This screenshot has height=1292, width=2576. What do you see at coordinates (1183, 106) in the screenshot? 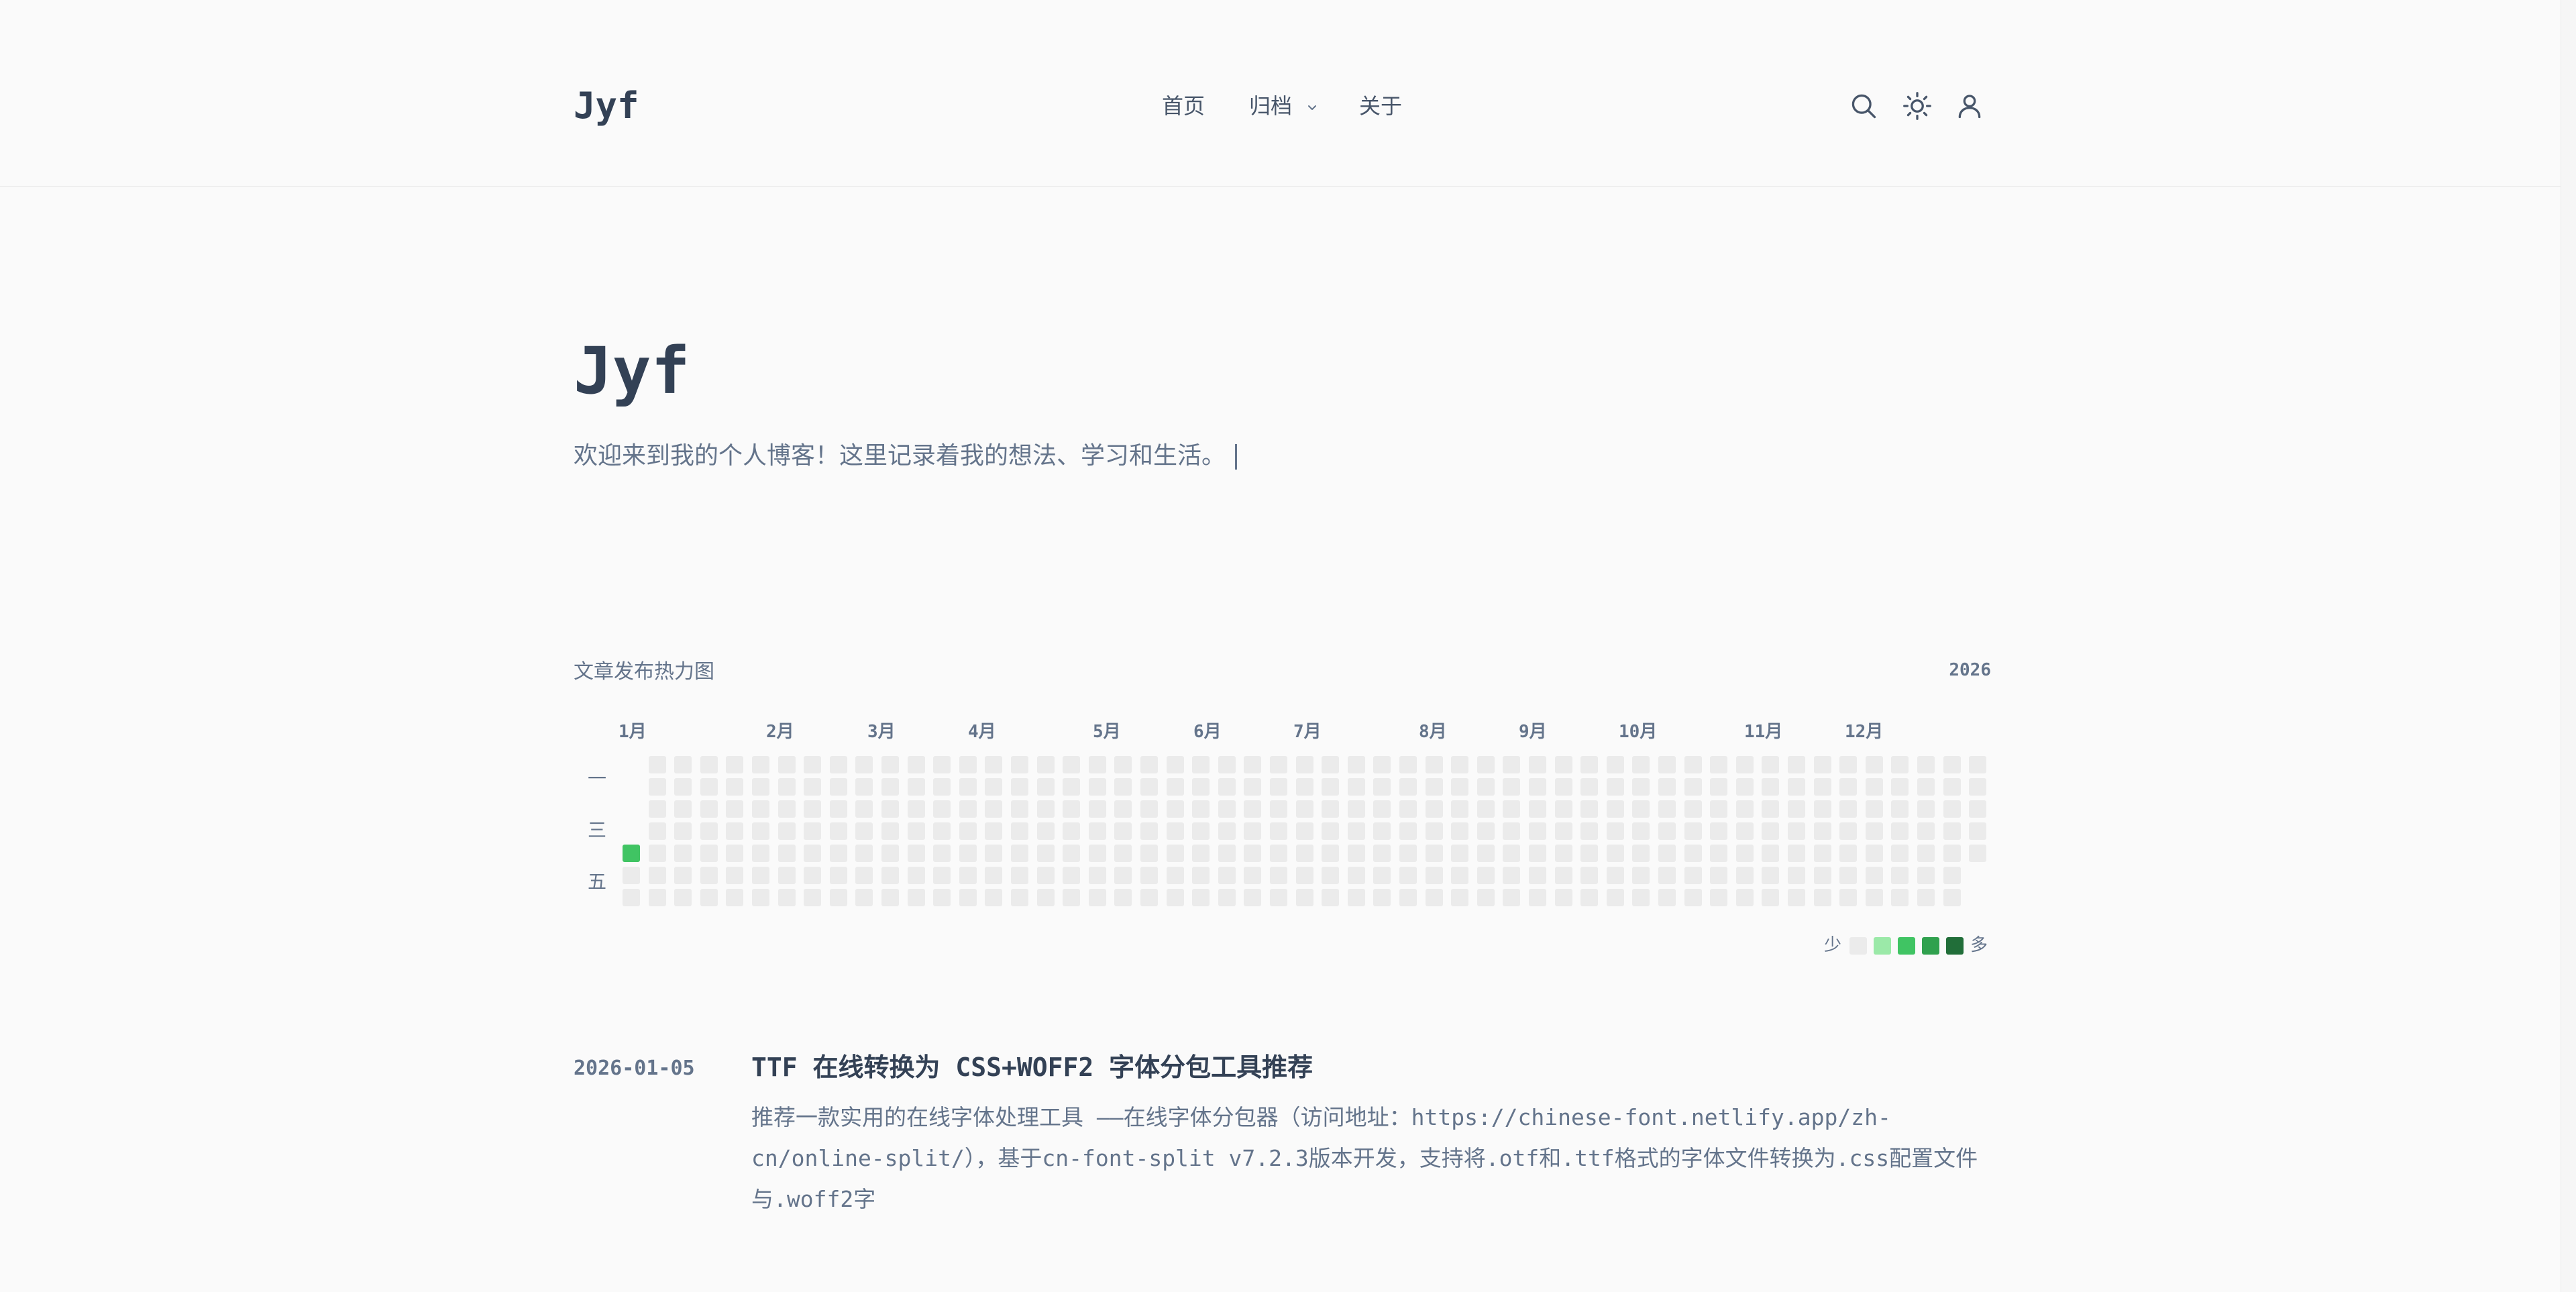
I see `nav-home: 首页` at bounding box center [1183, 106].